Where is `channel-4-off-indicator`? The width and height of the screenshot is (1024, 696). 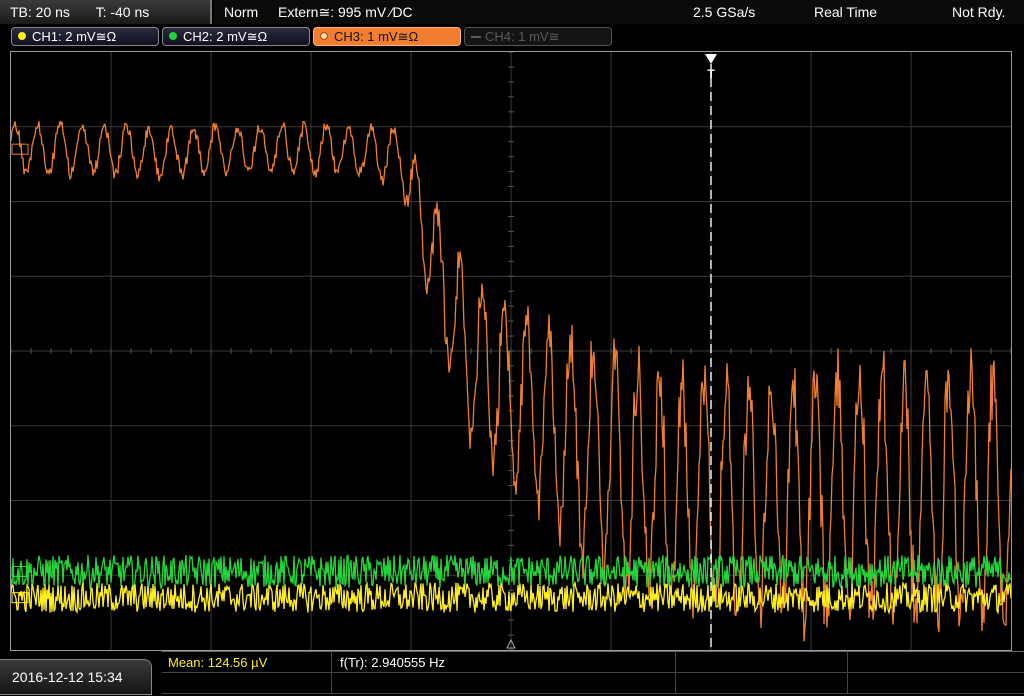
channel-4-off-indicator is located at coordinates (476, 37).